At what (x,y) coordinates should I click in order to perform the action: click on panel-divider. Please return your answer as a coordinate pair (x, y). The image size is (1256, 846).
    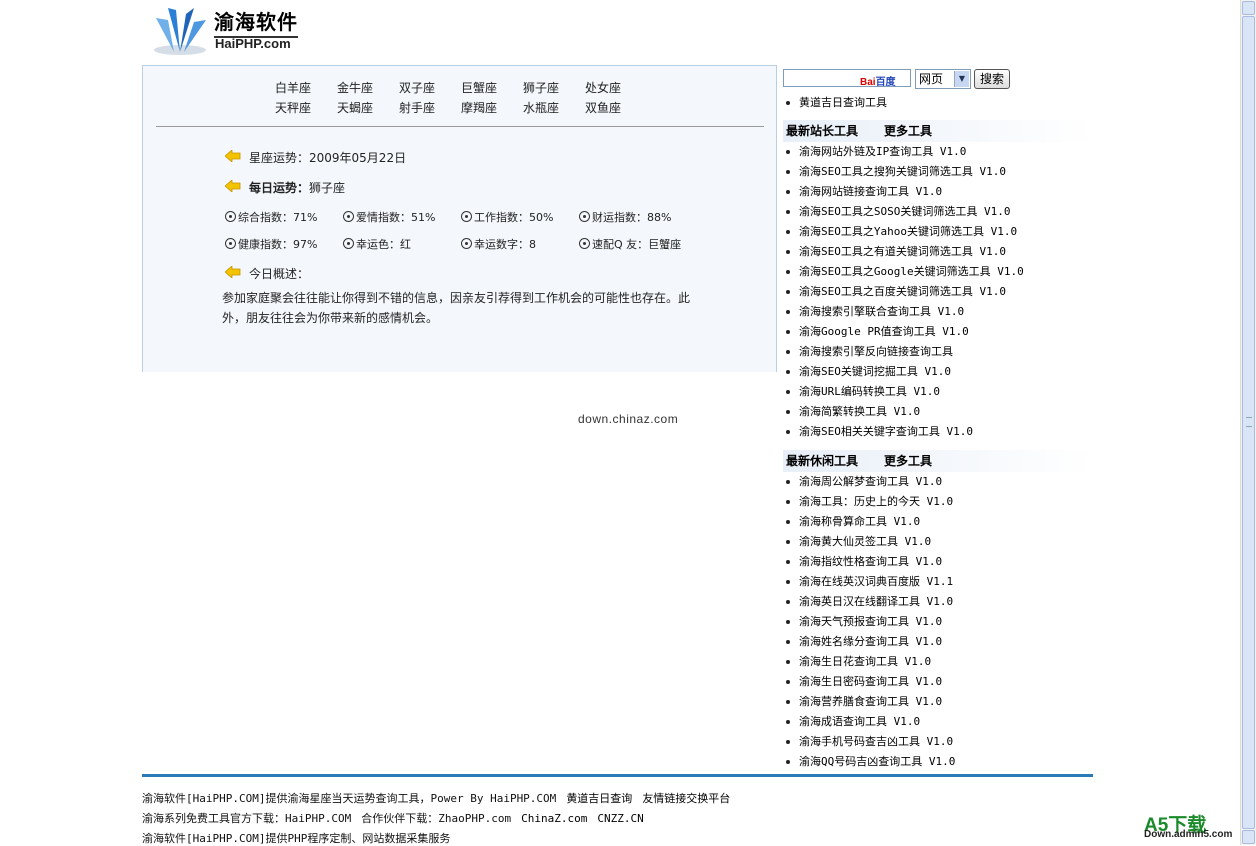
    Looking at the image, I should click on (460, 126).